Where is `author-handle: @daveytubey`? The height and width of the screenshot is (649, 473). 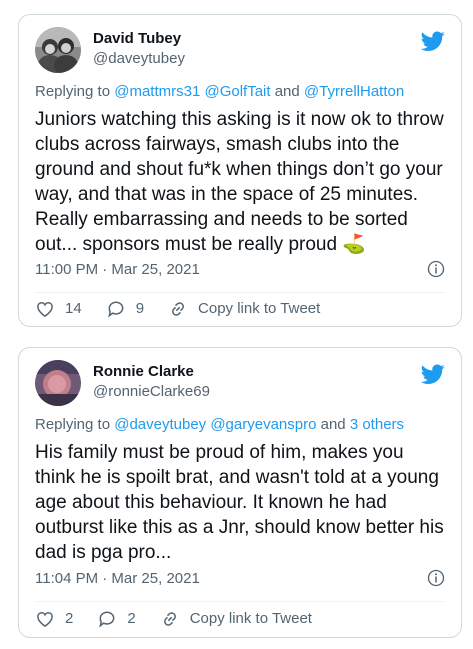 author-handle: @daveytubey is located at coordinates (139, 58).